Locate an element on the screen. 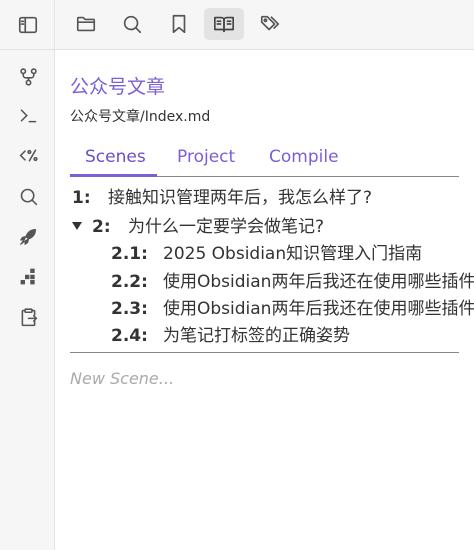 The image size is (474, 550). scene-title: 接触知识管理两年后，我怎么样了? is located at coordinates (240, 198).